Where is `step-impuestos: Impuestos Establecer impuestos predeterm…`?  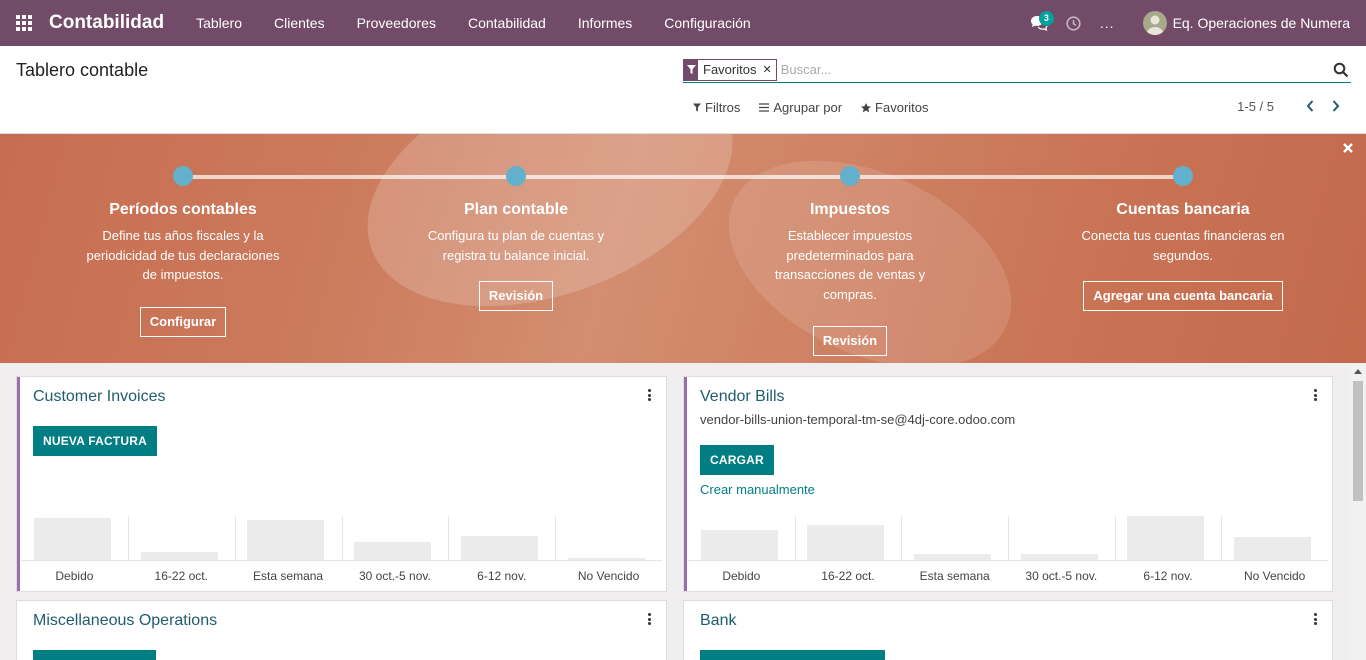 step-impuestos: Impuestos Establecer impuestos predeterm… is located at coordinates (850, 261).